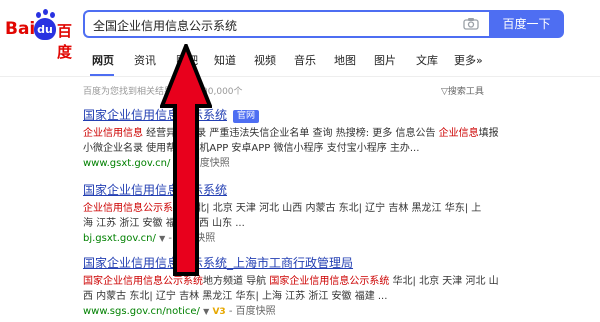 This screenshot has height=322, width=600. I want to click on search-input, so click(273, 25).